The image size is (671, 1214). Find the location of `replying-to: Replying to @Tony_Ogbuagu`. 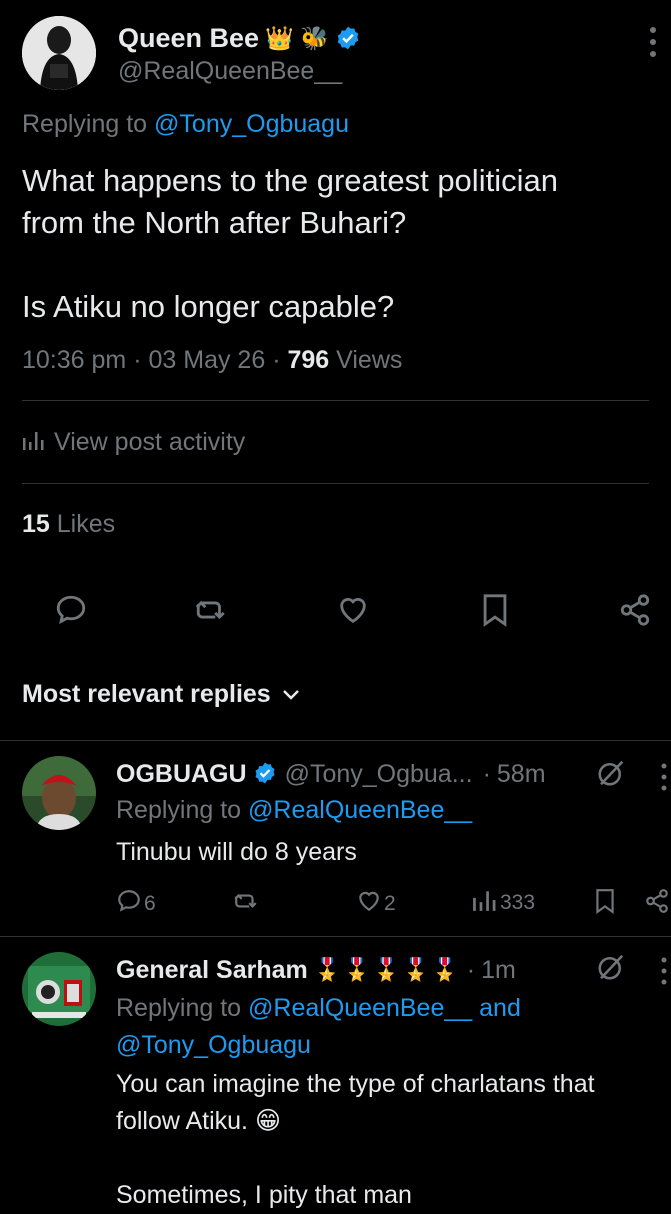

replying-to: Replying to @Tony_Ogbuagu is located at coordinates (185, 124).